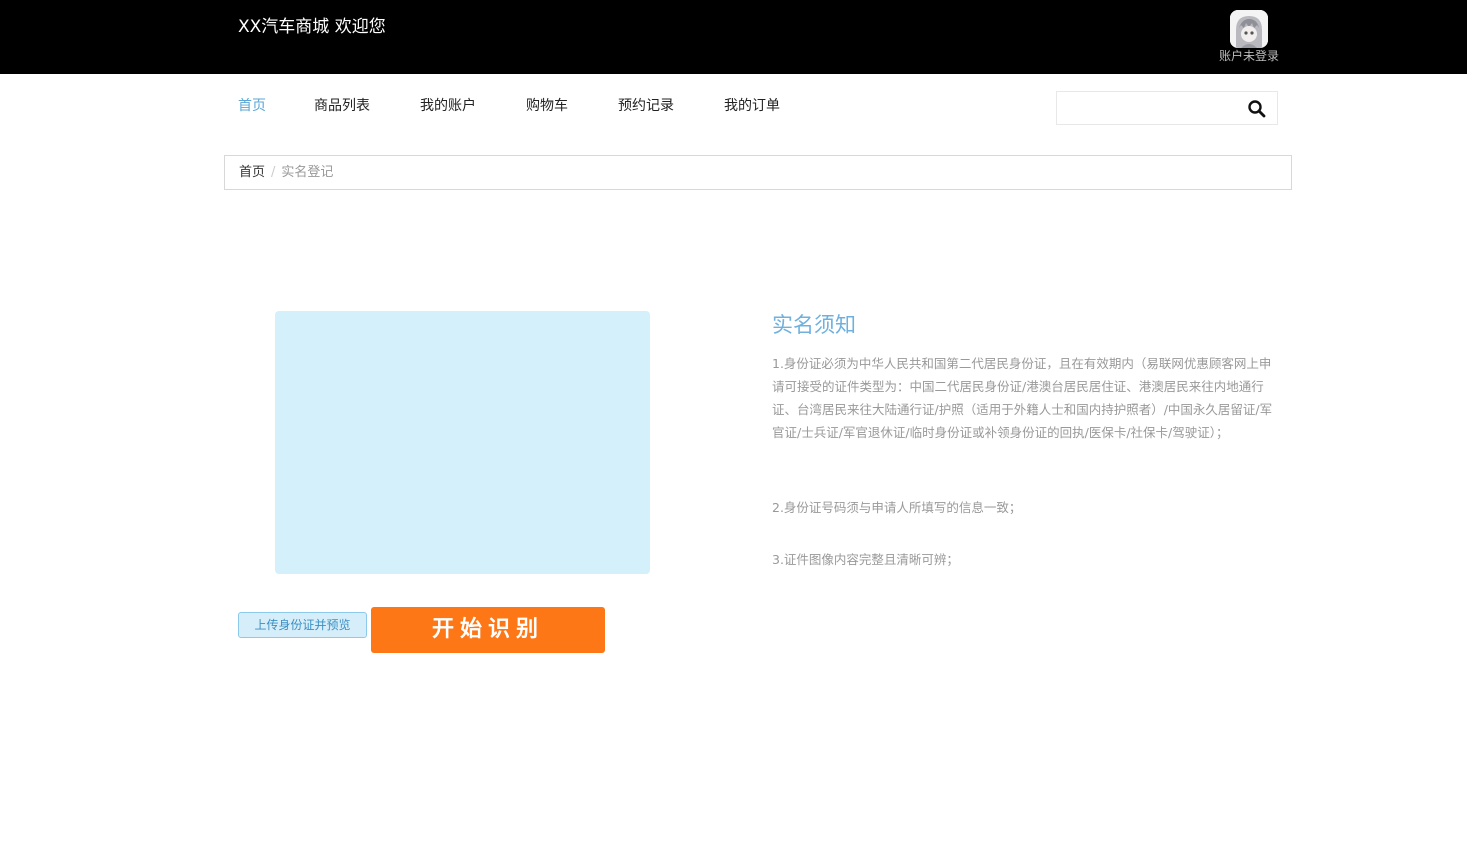  Describe the element at coordinates (814, 325) in the screenshot. I see `notice-title: 实名须知` at that location.